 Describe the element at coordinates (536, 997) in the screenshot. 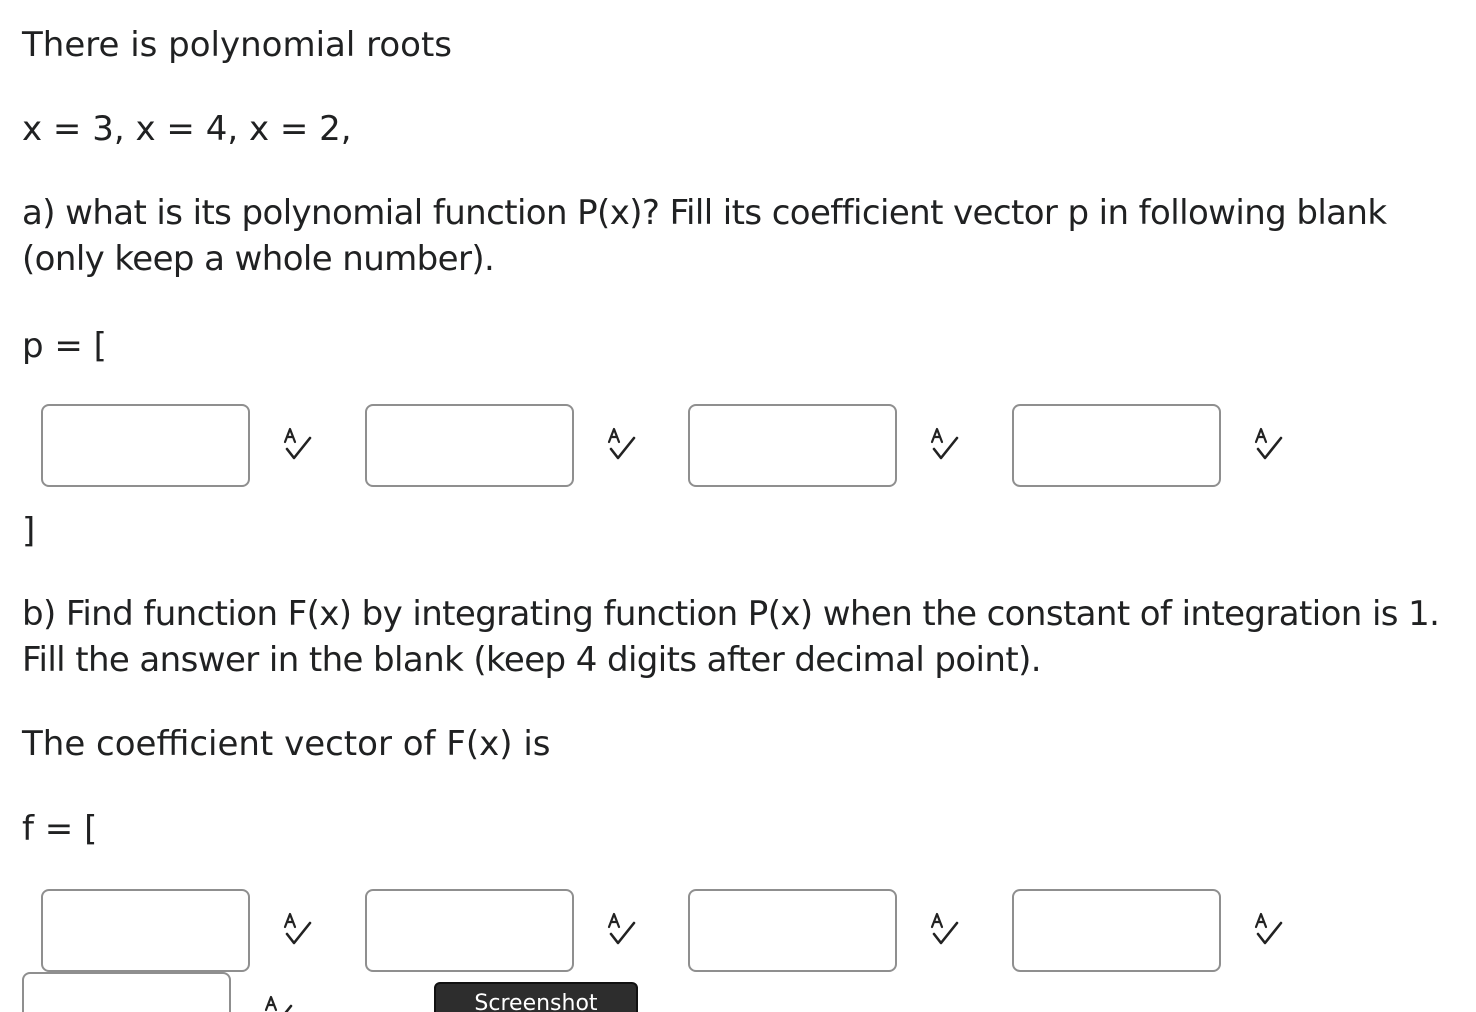

I see `screenshot-button: Screenshot` at that location.